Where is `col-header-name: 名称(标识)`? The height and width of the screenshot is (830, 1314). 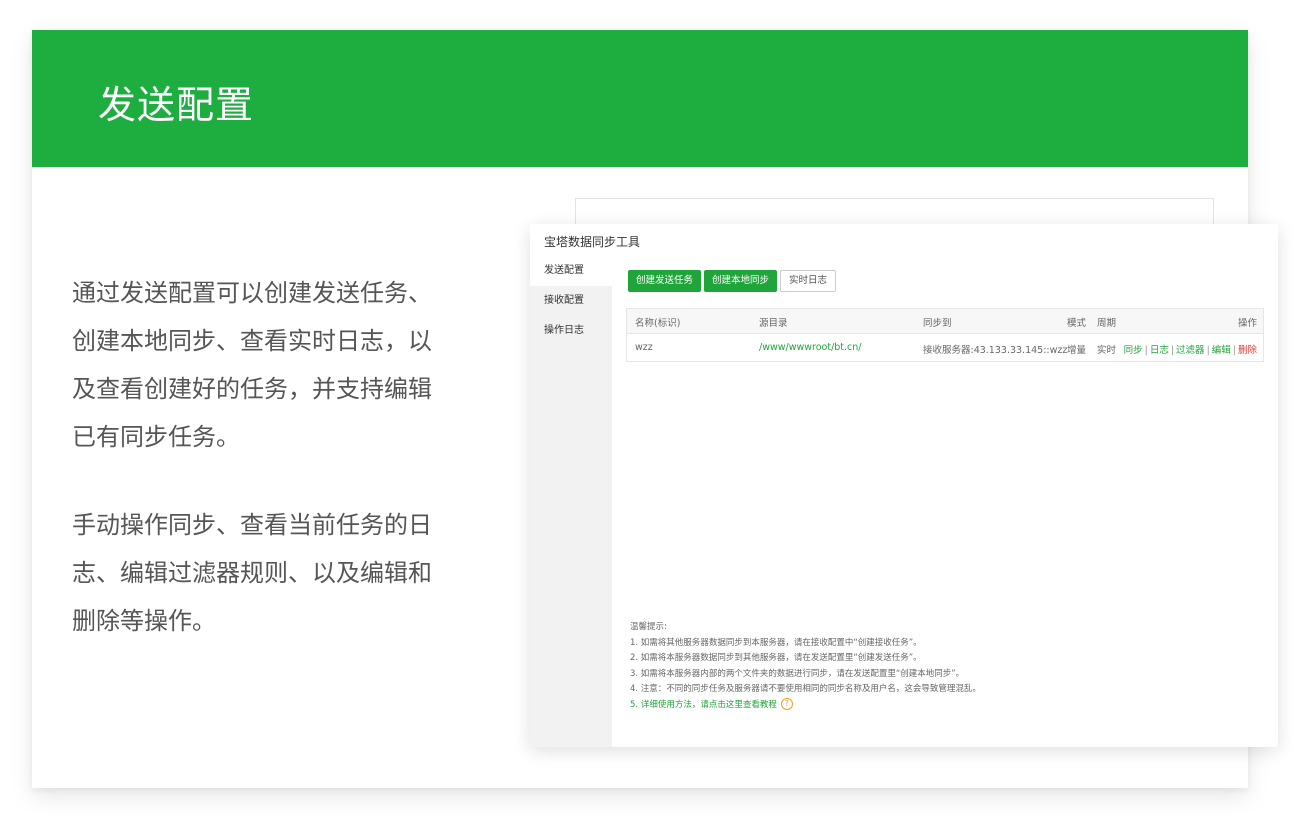
col-header-name: 名称(标识) is located at coordinates (658, 323).